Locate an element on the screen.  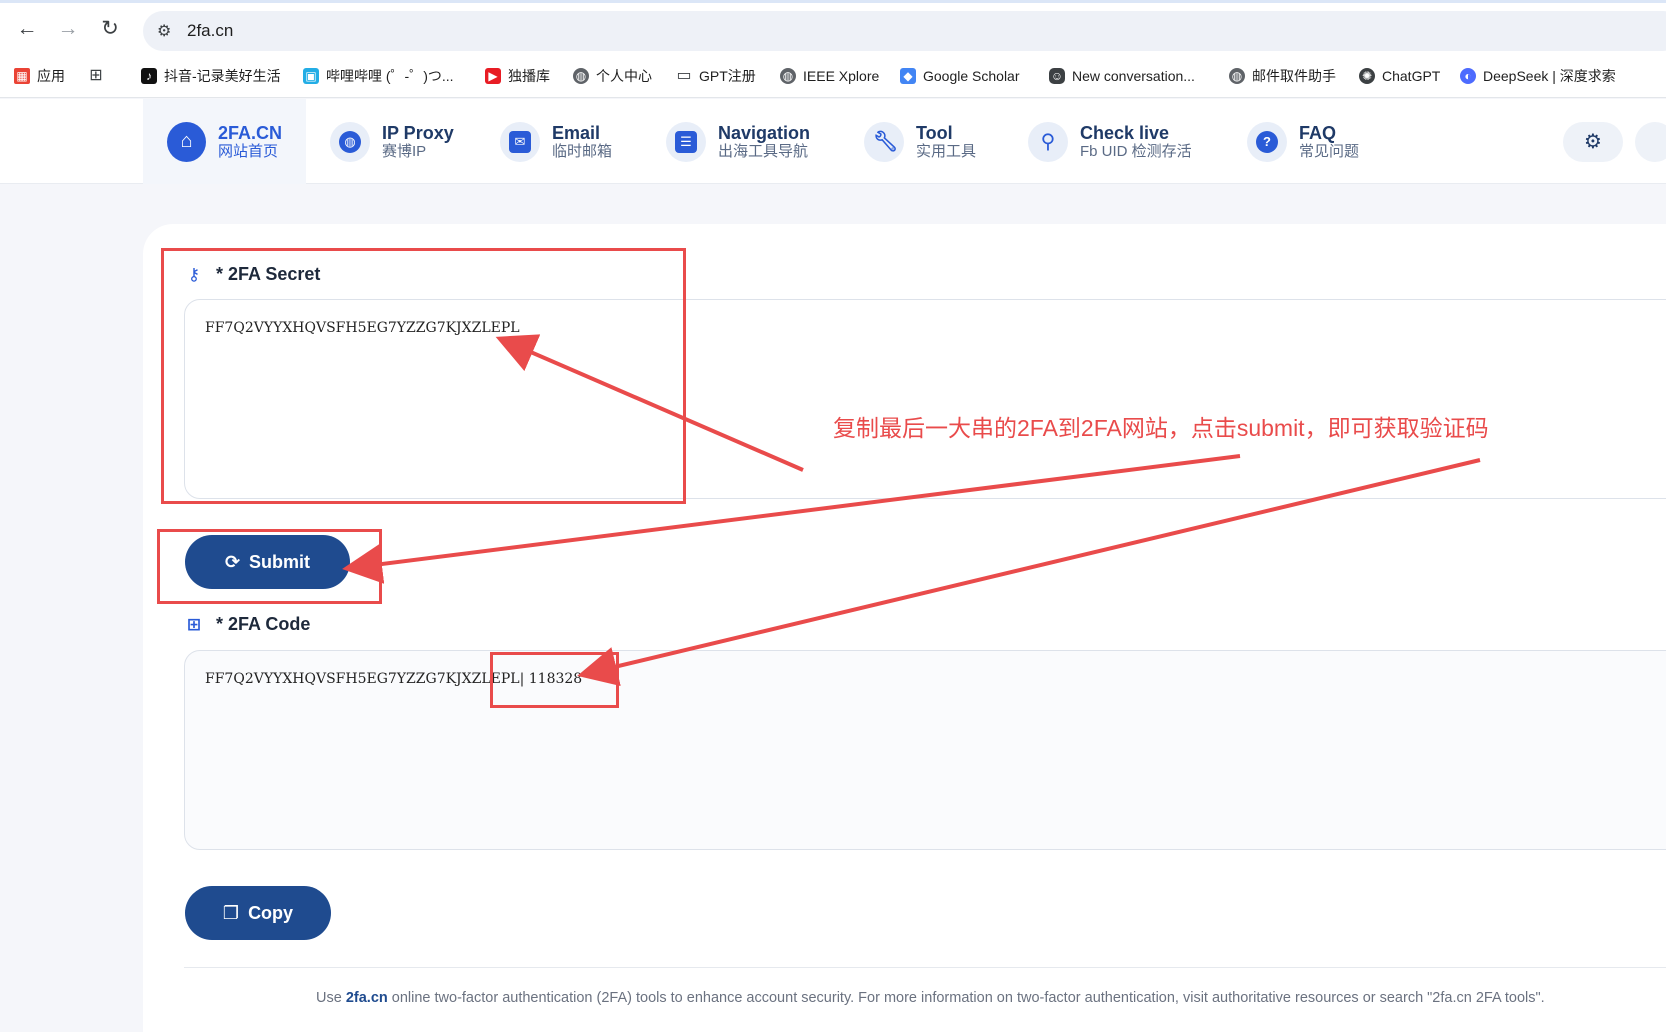
nav-navigation: ☰ Navigation 出海工具导航 is located at coordinates (738, 141).